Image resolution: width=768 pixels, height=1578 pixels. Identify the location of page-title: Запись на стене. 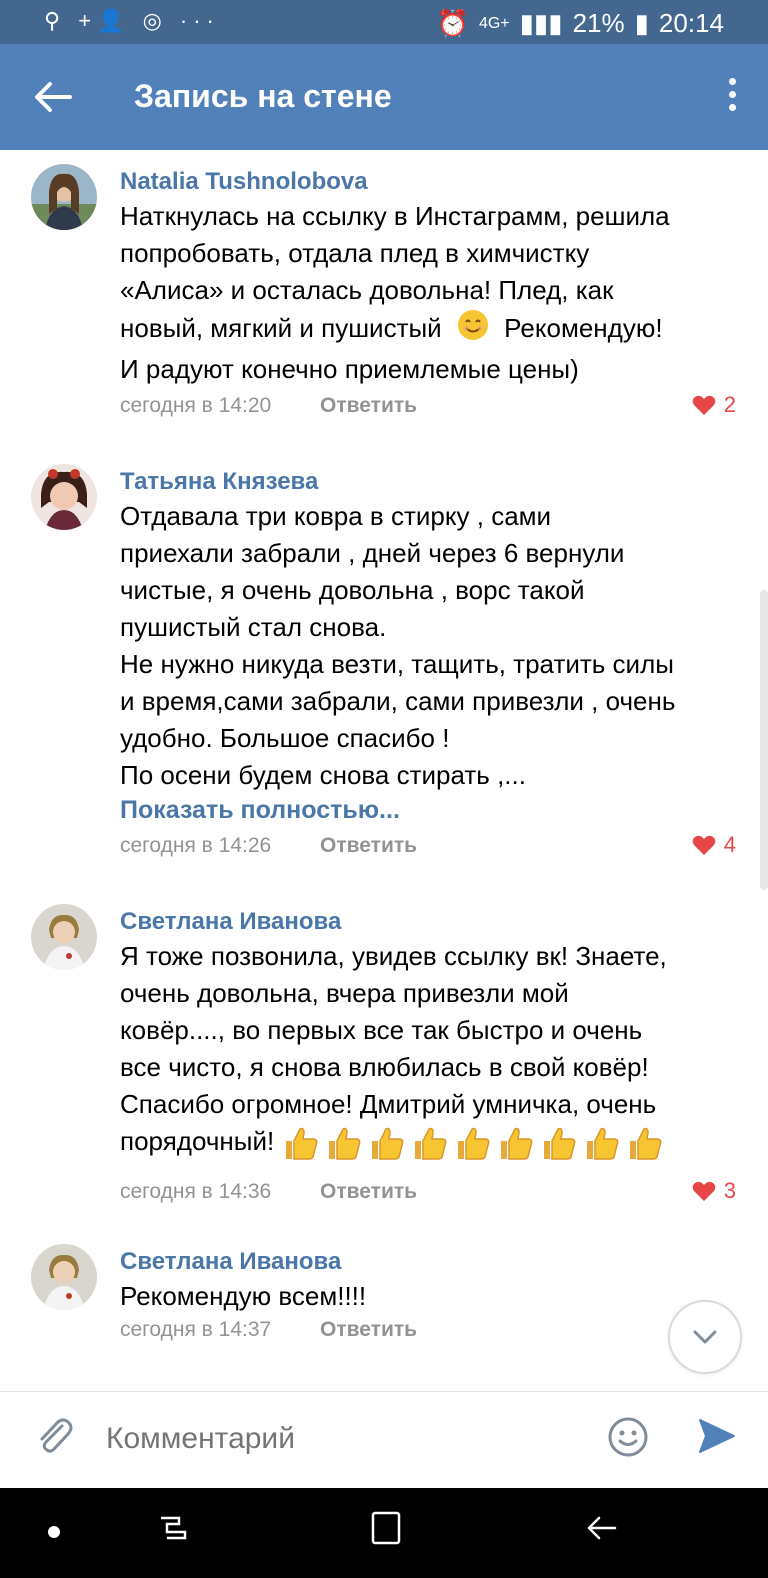
(263, 96).